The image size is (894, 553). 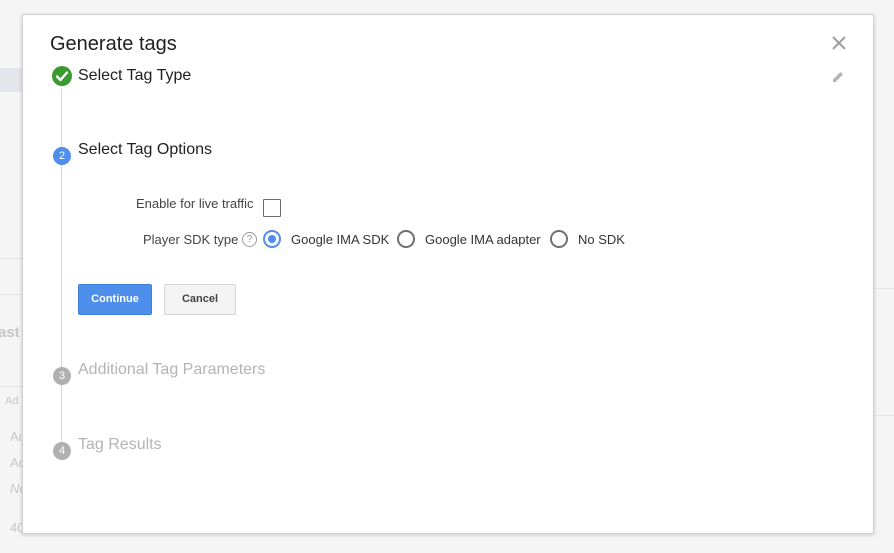 I want to click on sdk-radio-google-ima-adapter, so click(x=406, y=239).